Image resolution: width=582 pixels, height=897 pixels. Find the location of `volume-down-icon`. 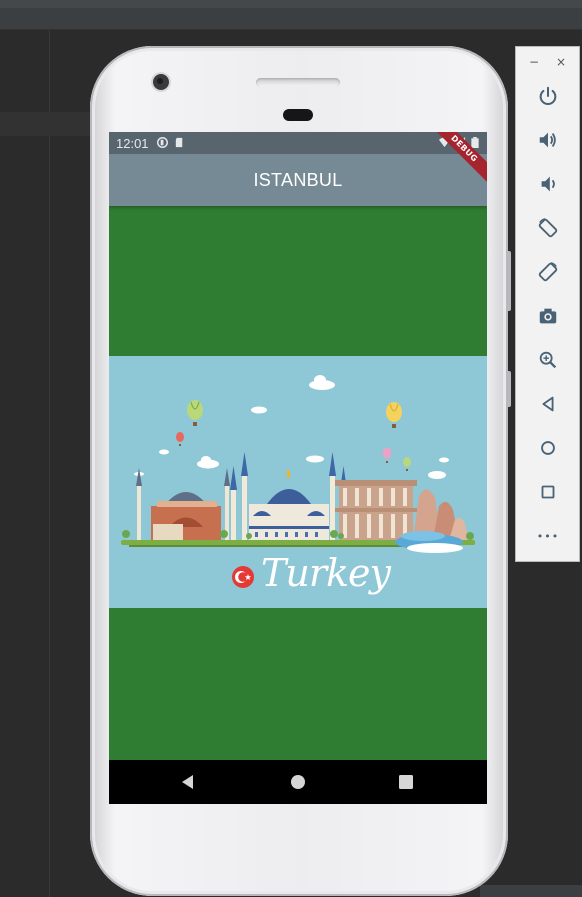

volume-down-icon is located at coordinates (548, 184).